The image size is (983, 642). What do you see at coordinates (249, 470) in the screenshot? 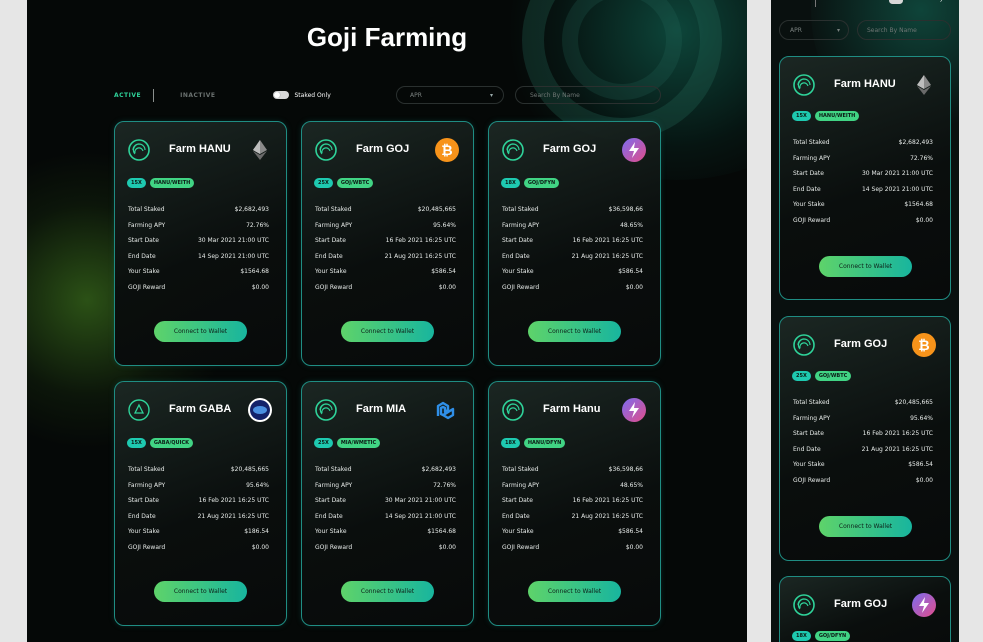
I see `stat-value: $20,485,665` at bounding box center [249, 470].